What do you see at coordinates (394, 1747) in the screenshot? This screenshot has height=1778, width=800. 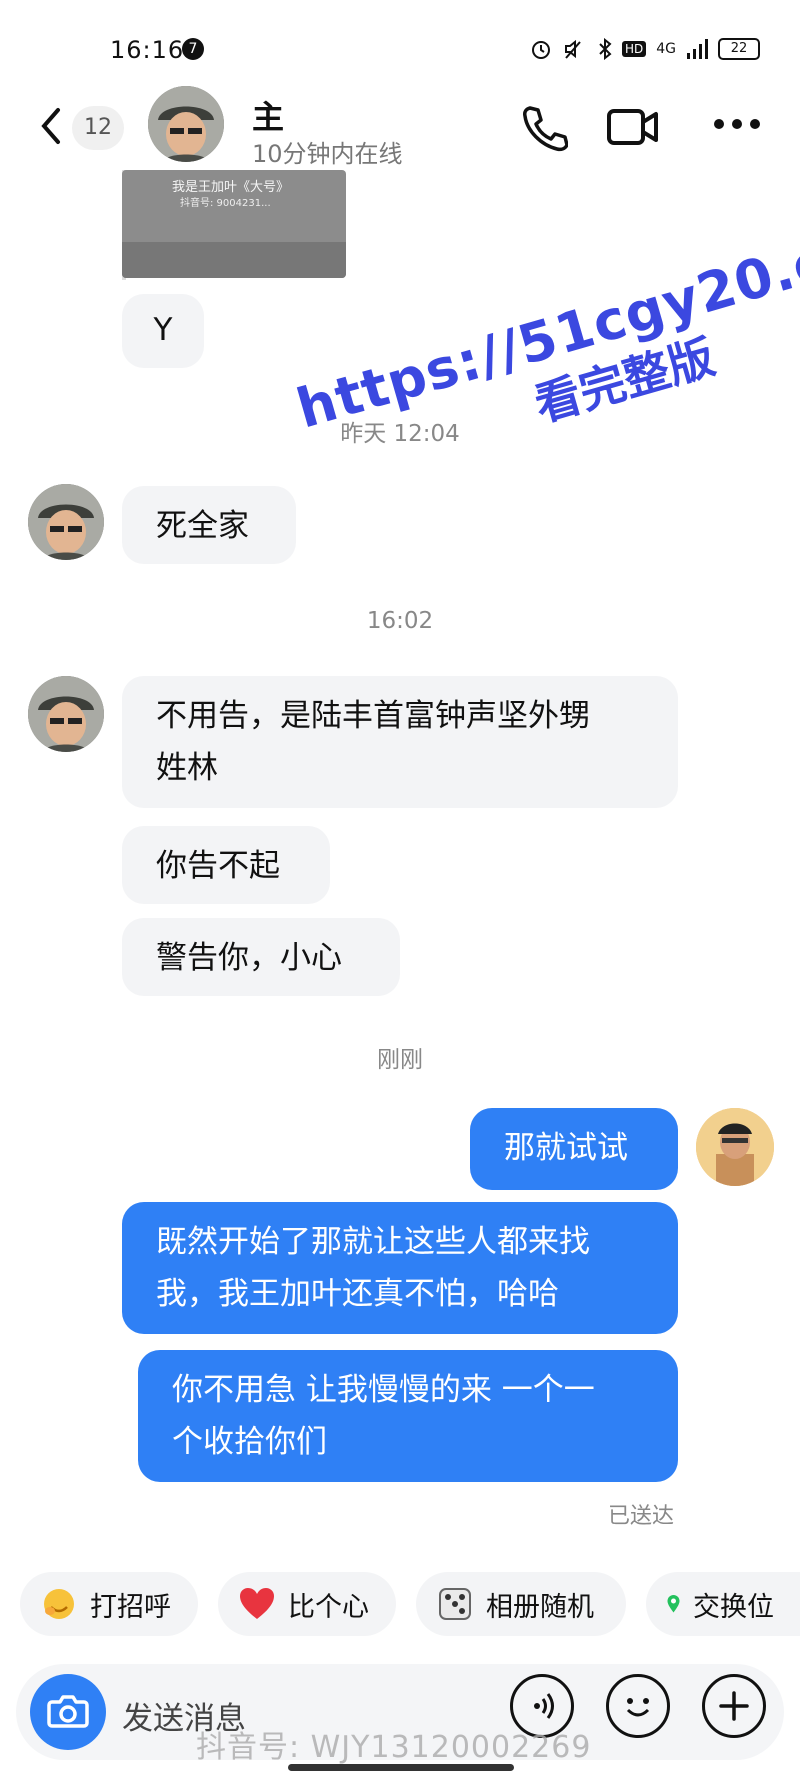 I see `douyin-id-watermark: 抖音号: WJY13120002269` at bounding box center [394, 1747].